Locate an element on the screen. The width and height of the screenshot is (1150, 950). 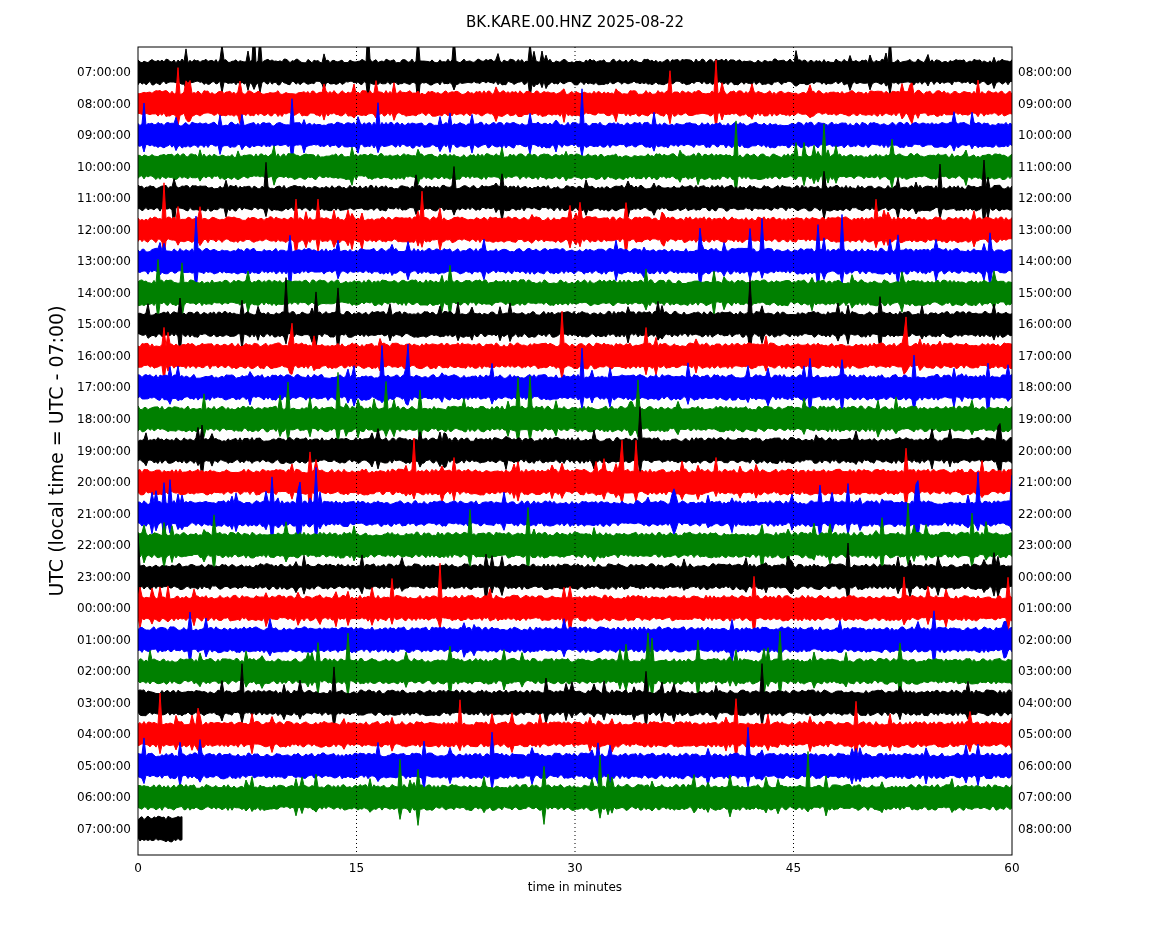
utc-time-label: 16:00:00 is located at coordinates (104, 355).